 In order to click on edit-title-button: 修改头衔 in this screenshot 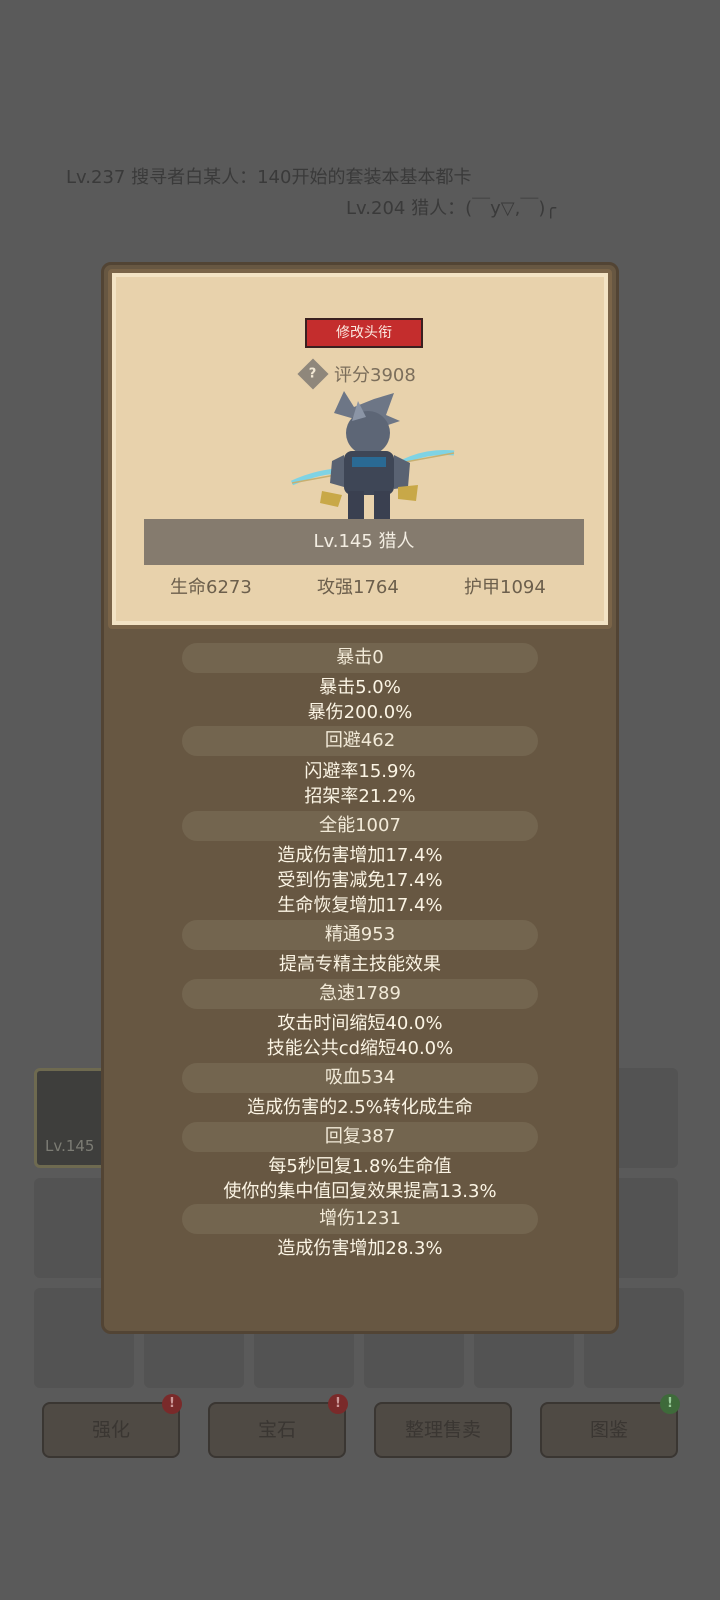, I will do `click(364, 333)`.